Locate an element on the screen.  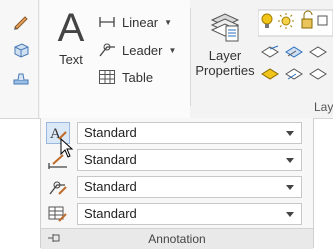
multileader-style-row: Standard is located at coordinates (177, 187).